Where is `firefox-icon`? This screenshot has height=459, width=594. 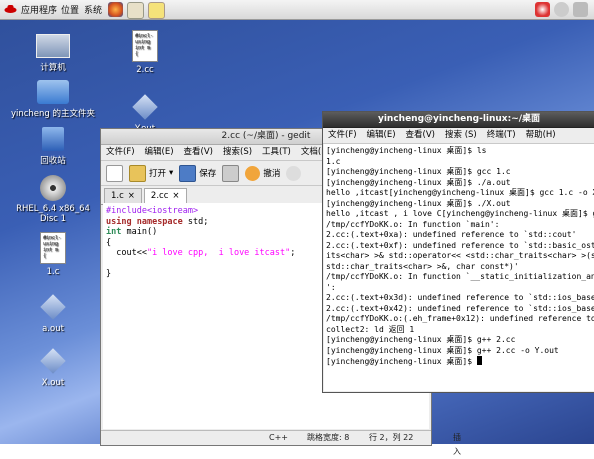
firefox-icon is located at coordinates (115, 9).